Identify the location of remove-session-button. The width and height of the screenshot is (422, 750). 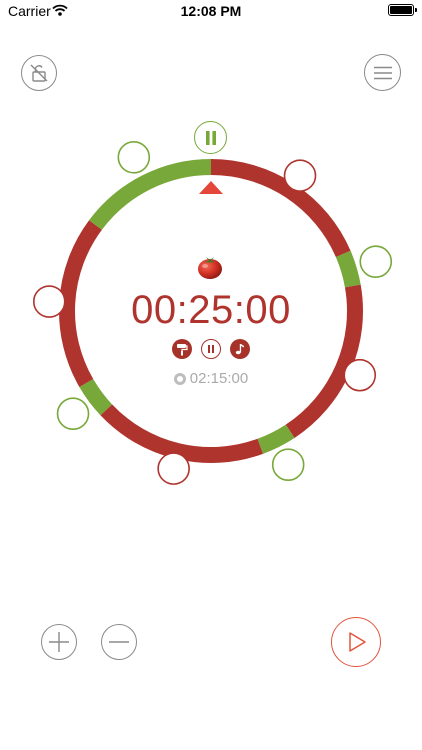
(119, 642).